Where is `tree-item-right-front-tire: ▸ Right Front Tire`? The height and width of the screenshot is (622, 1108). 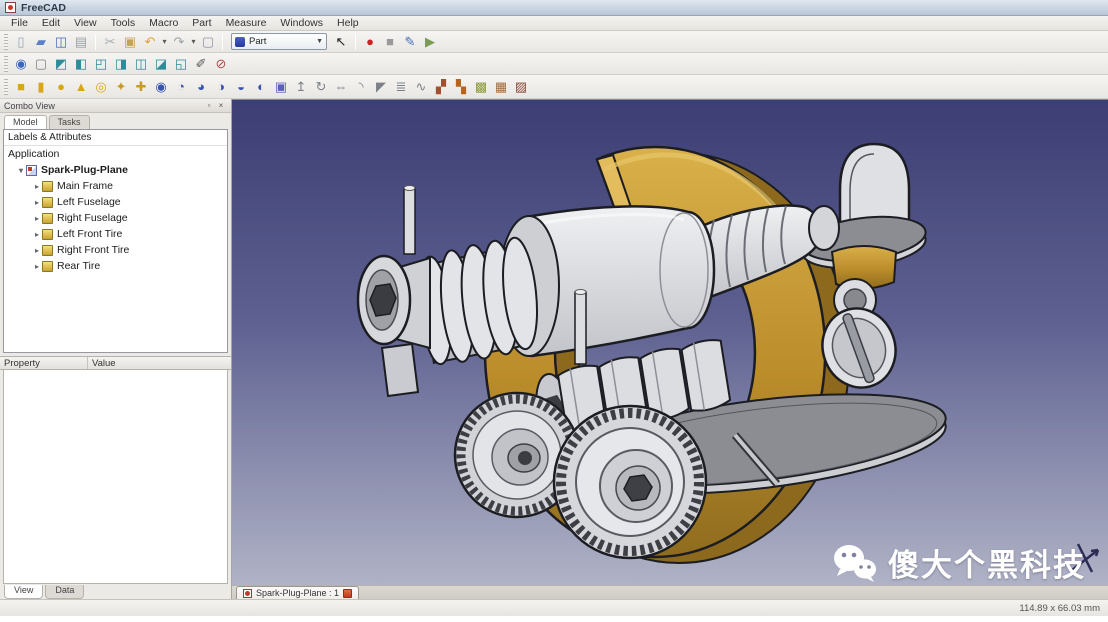 tree-item-right-front-tire: ▸ Right Front Tire is located at coordinates (115, 250).